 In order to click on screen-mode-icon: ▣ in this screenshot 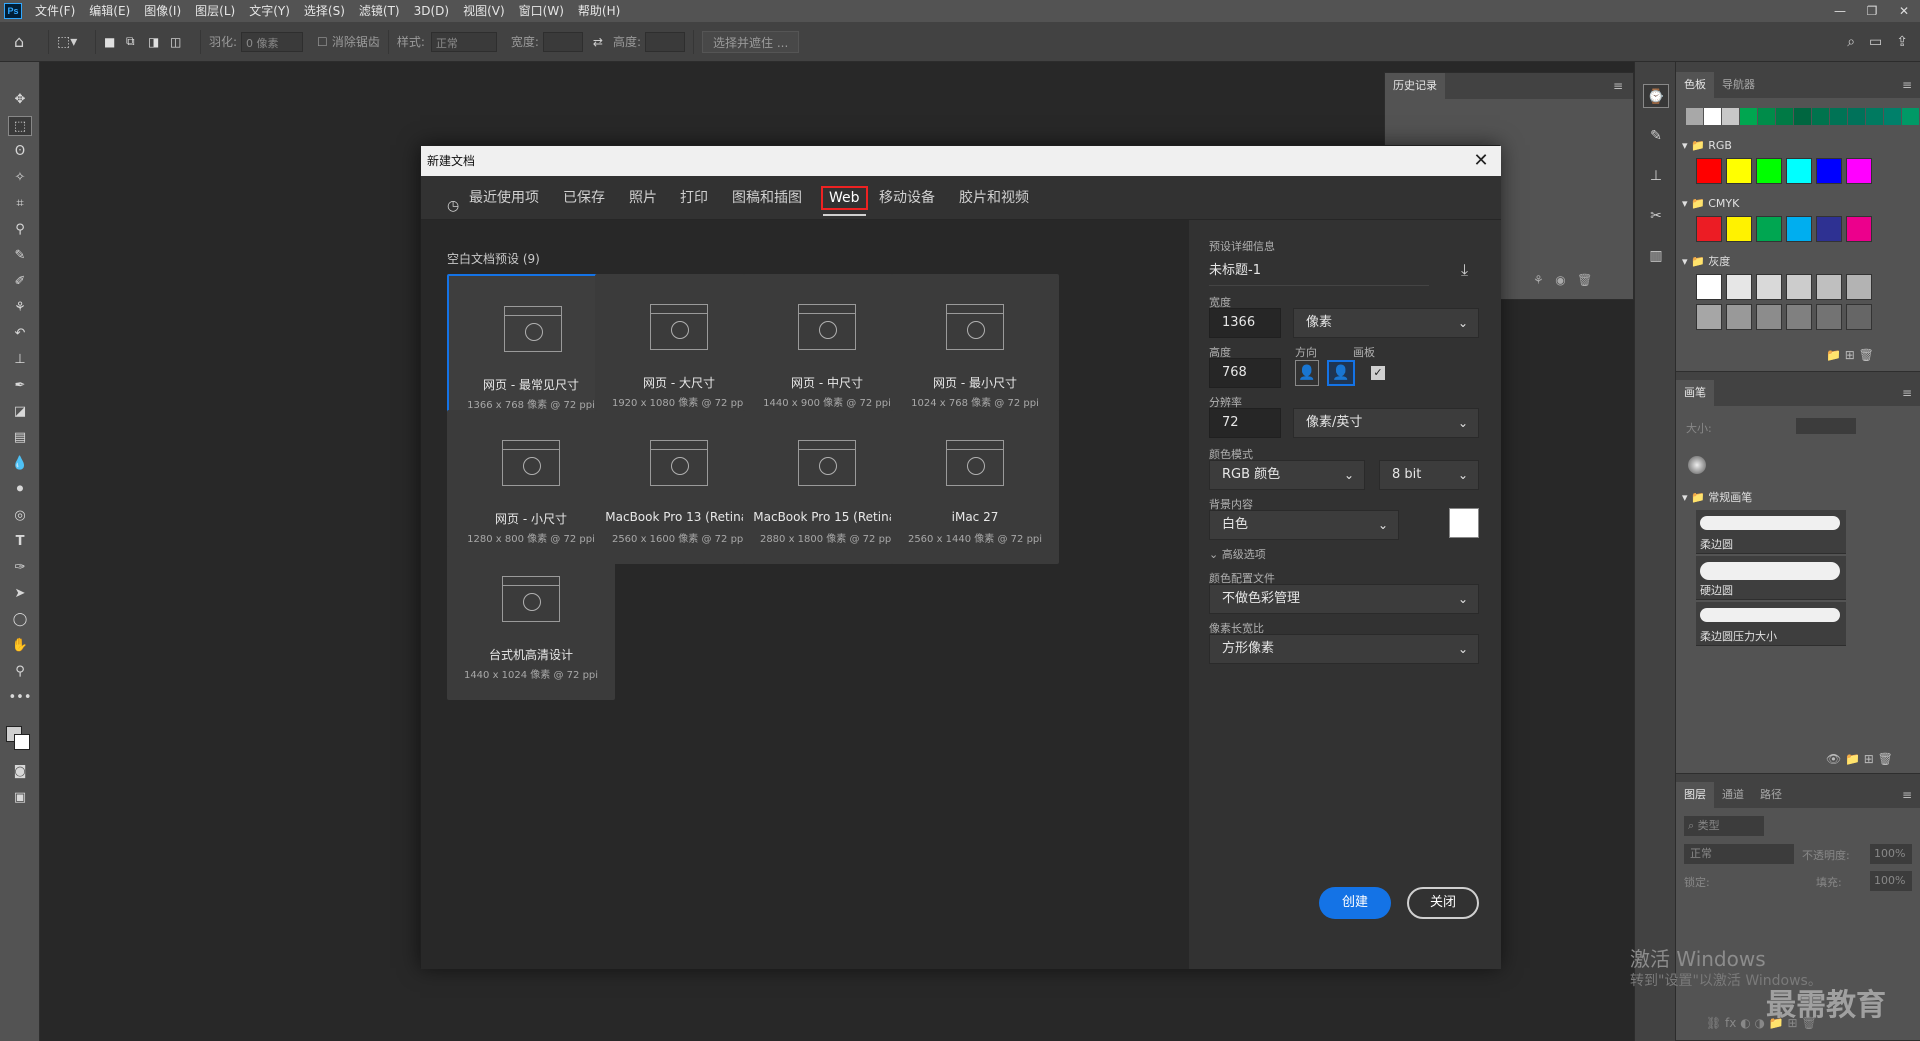, I will do `click(20, 798)`.